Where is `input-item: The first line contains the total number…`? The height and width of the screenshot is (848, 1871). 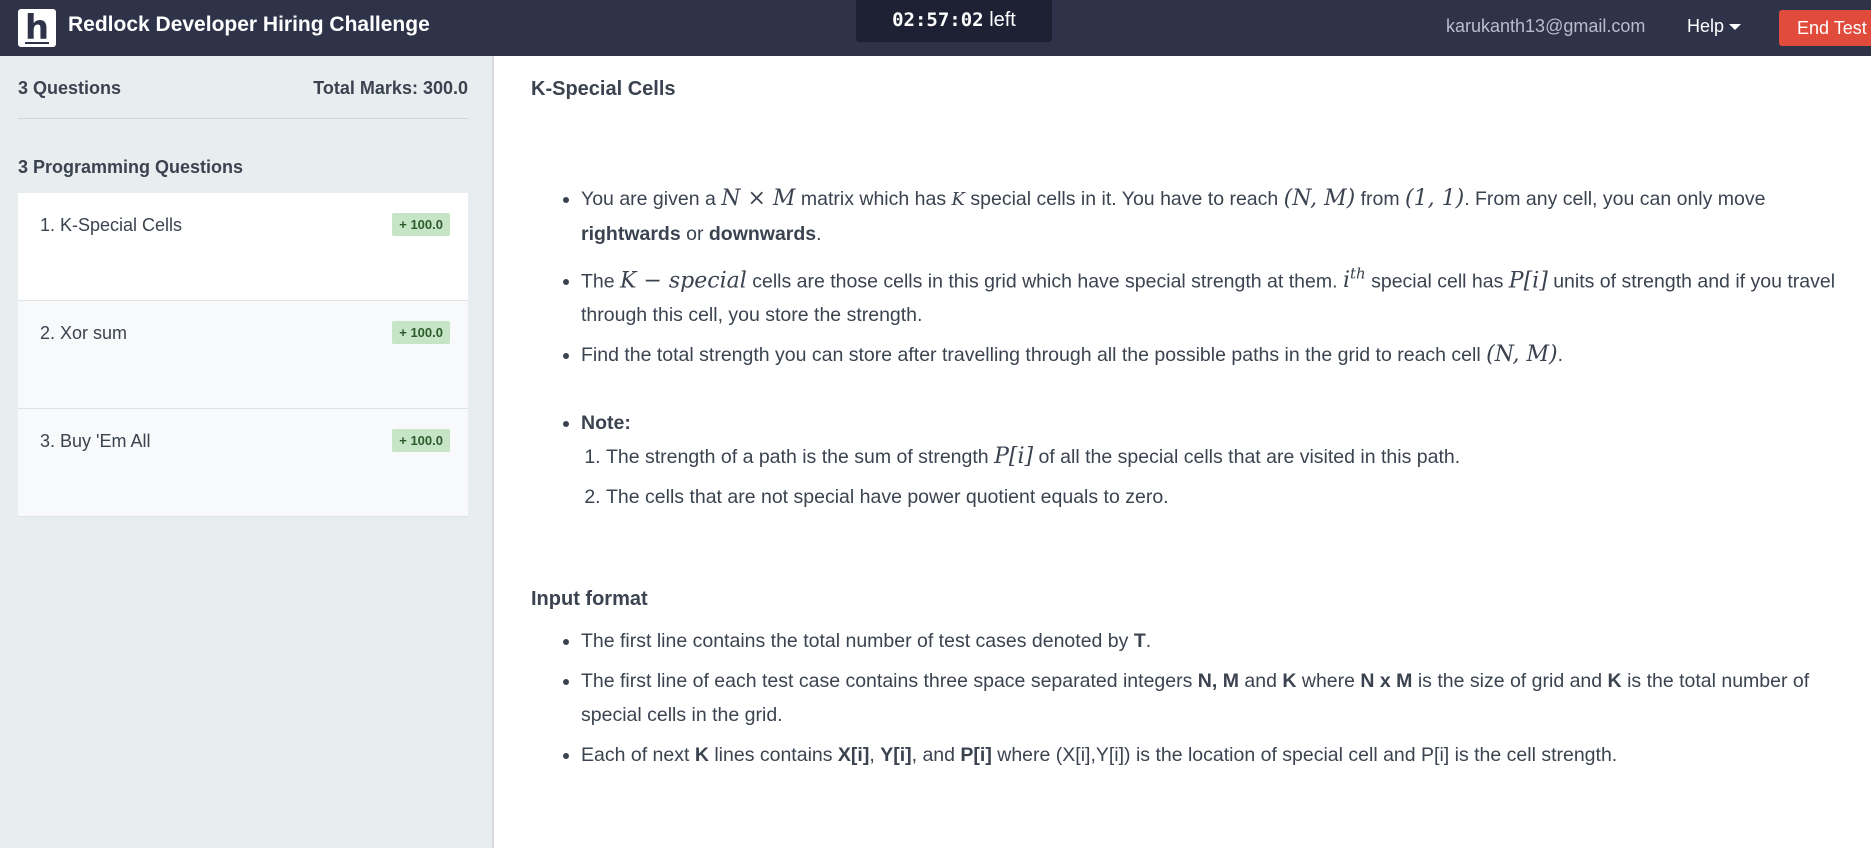
input-item: The first line contains the total number… is located at coordinates (1221, 641).